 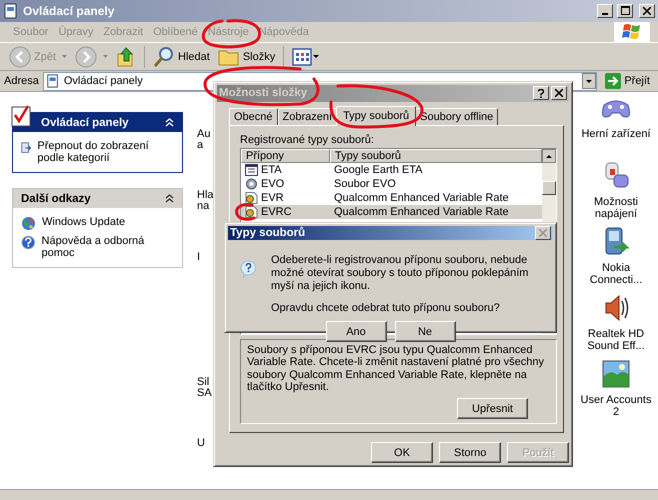 I want to click on table-cell: EVR, so click(x=272, y=198).